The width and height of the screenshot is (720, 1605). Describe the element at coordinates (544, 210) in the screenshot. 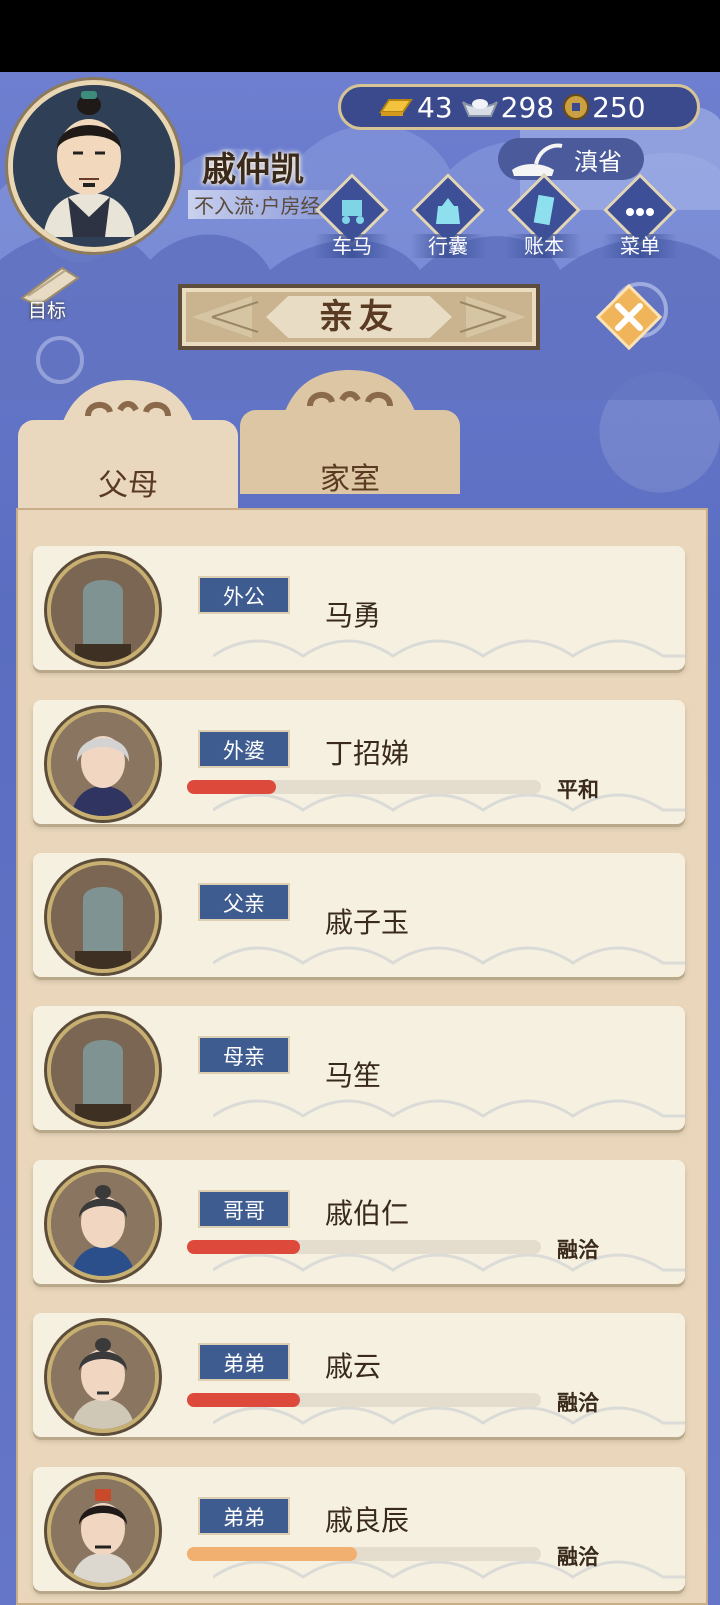

I see `ledger-icon` at that location.